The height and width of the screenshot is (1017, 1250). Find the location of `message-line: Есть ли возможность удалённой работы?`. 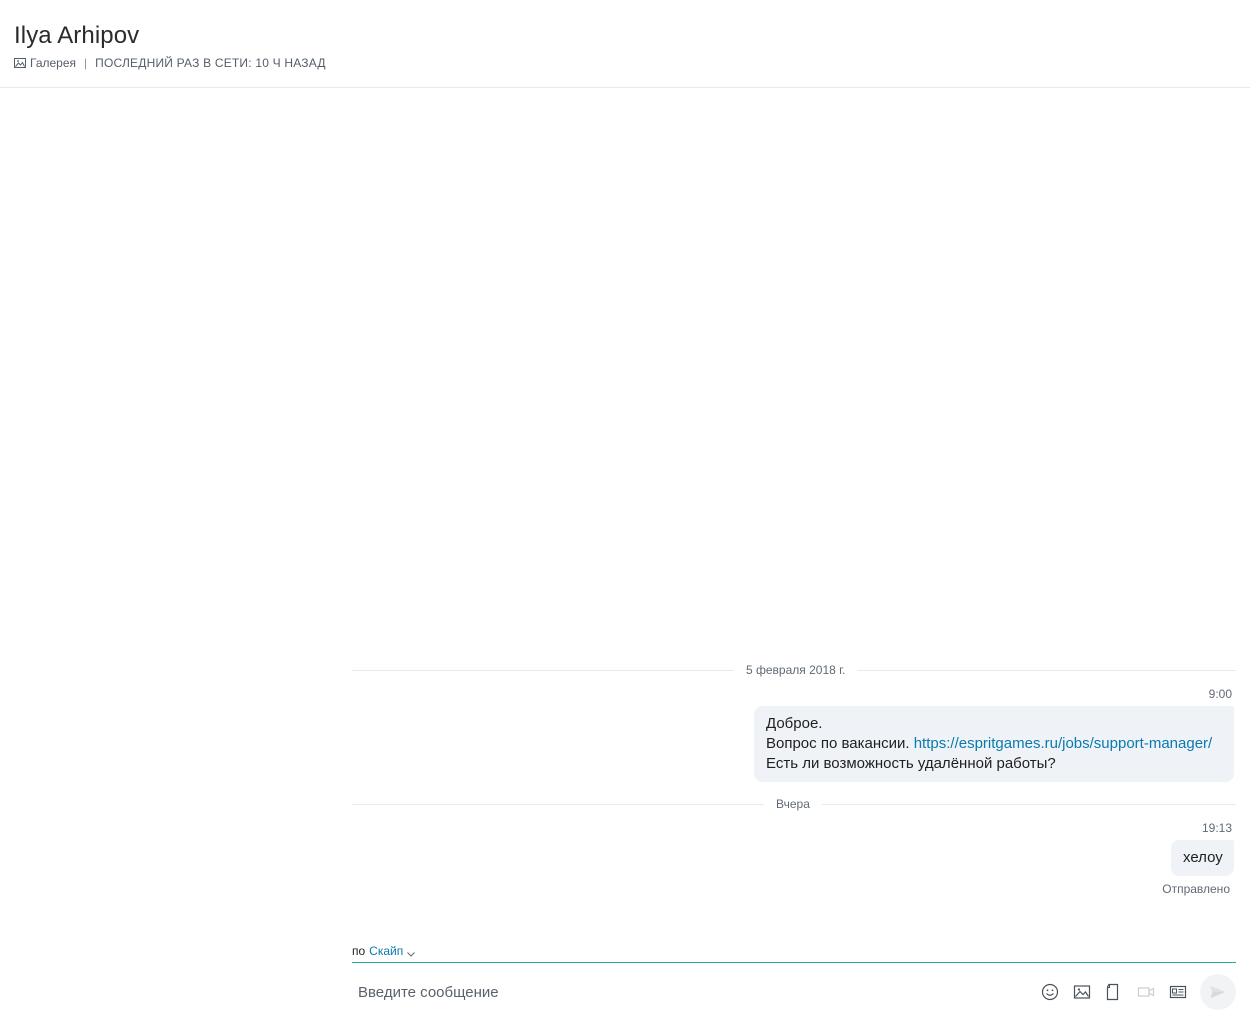

message-line: Есть ли возможность удалённой работы? is located at coordinates (911, 763).